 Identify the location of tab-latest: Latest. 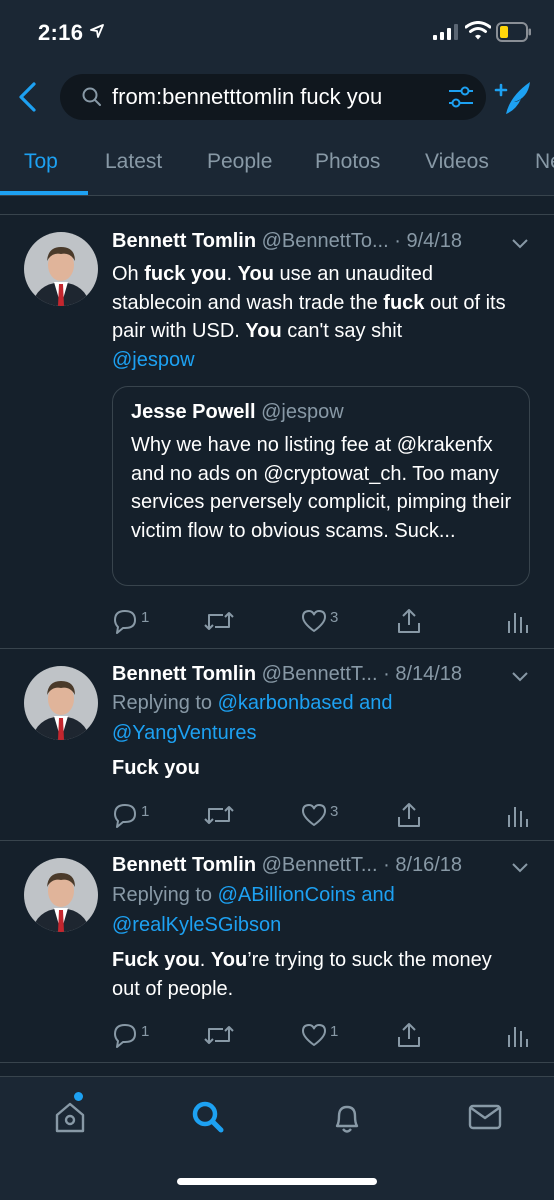
(133, 162).